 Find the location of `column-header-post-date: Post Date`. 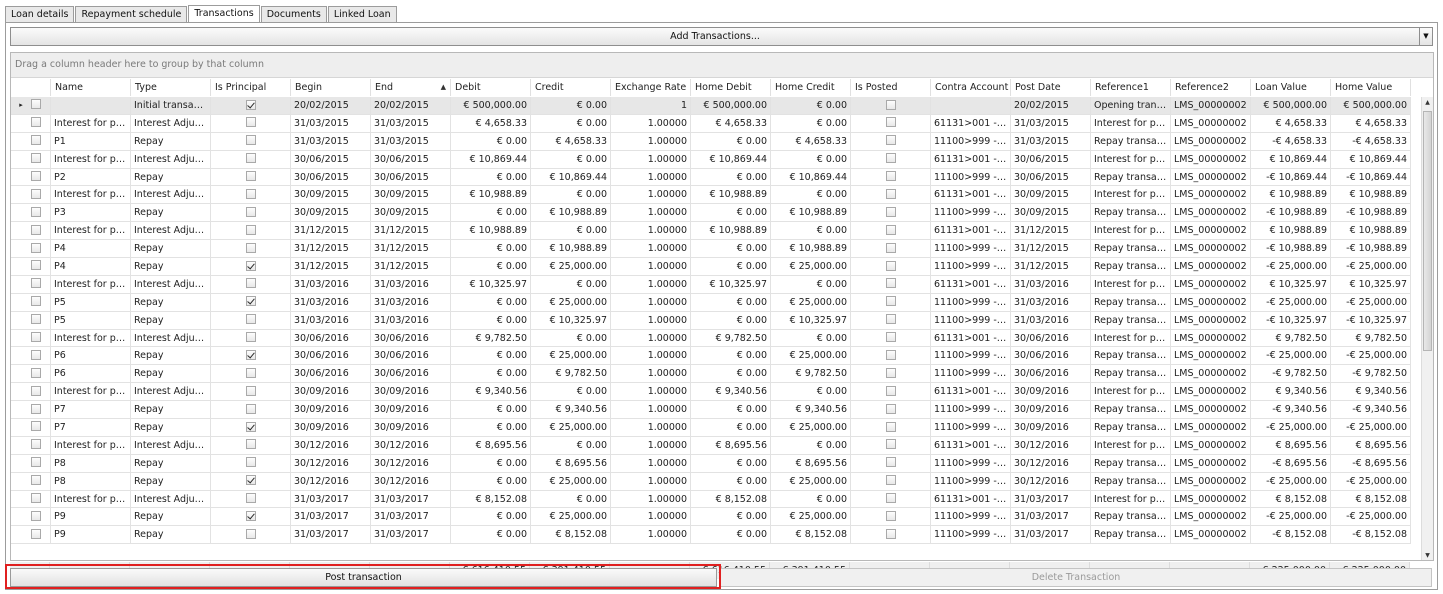

column-header-post-date: Post Date is located at coordinates (1051, 87).